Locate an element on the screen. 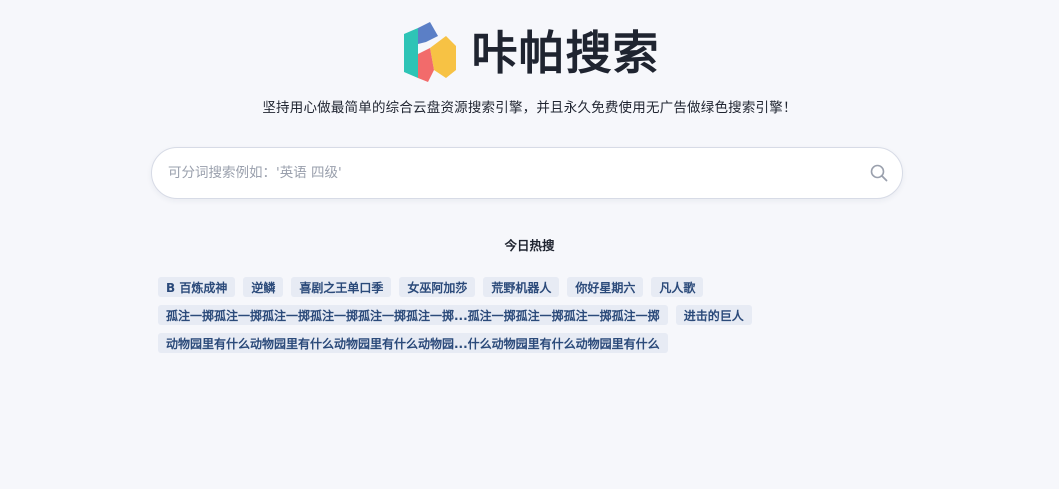 The width and height of the screenshot is (1059, 489). hot-tag: 凡人歌 is located at coordinates (677, 287).